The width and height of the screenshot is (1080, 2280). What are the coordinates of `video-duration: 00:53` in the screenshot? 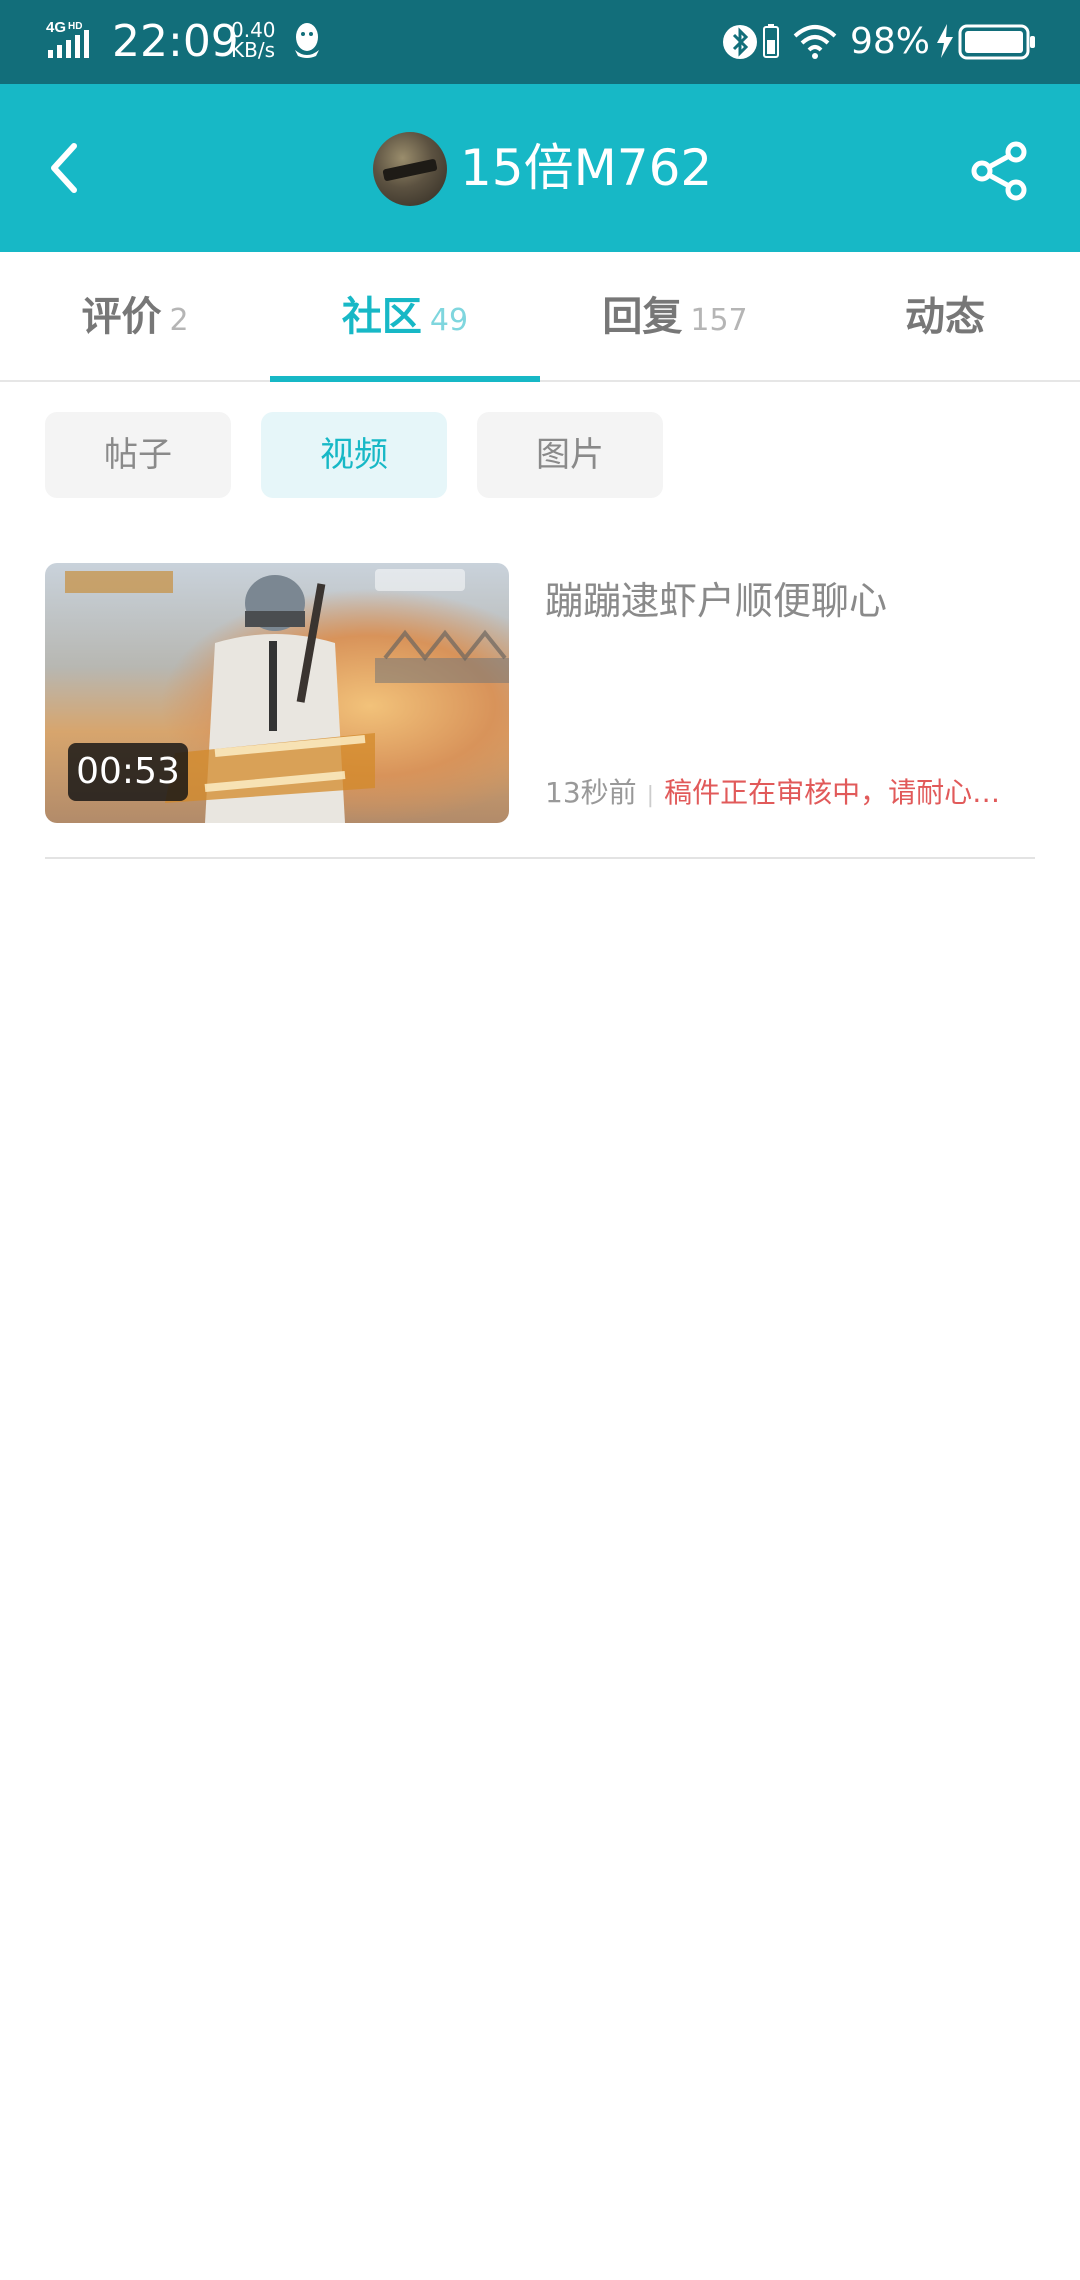 It's located at (128, 772).